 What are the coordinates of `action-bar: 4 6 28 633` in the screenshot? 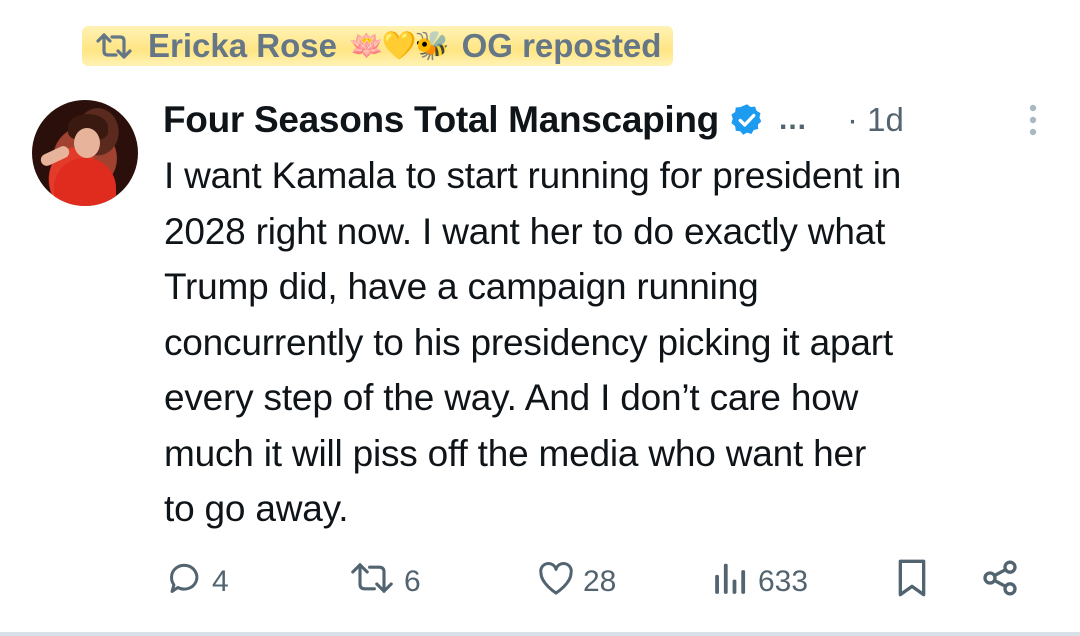 It's located at (540, 582).